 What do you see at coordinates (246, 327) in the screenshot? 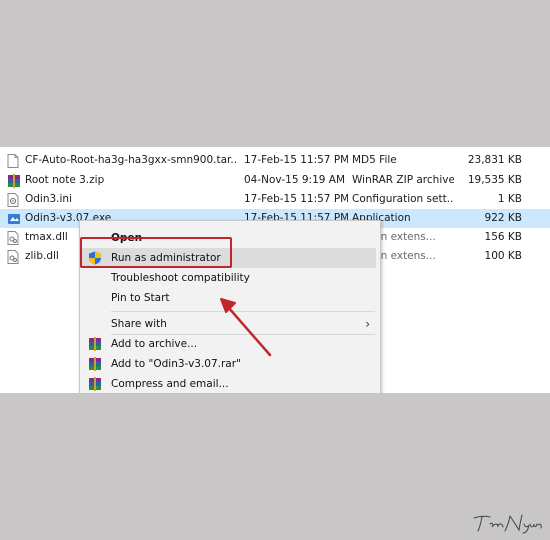
I see `annotation-arrow` at bounding box center [246, 327].